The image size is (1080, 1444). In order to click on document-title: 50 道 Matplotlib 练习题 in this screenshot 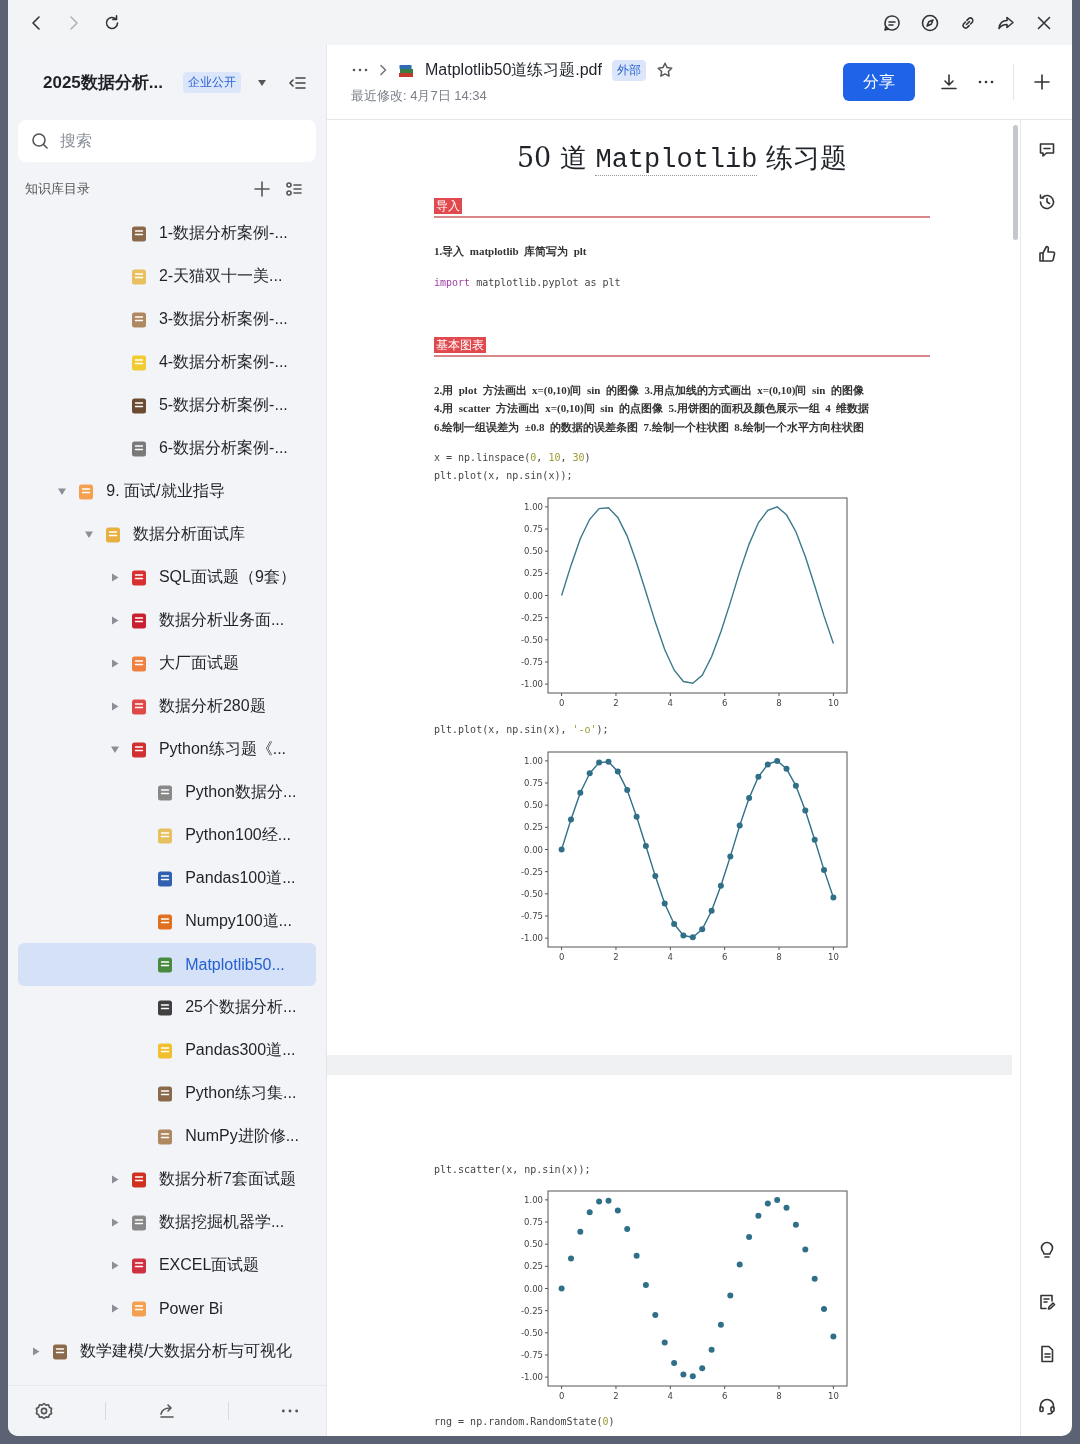, I will do `click(682, 159)`.